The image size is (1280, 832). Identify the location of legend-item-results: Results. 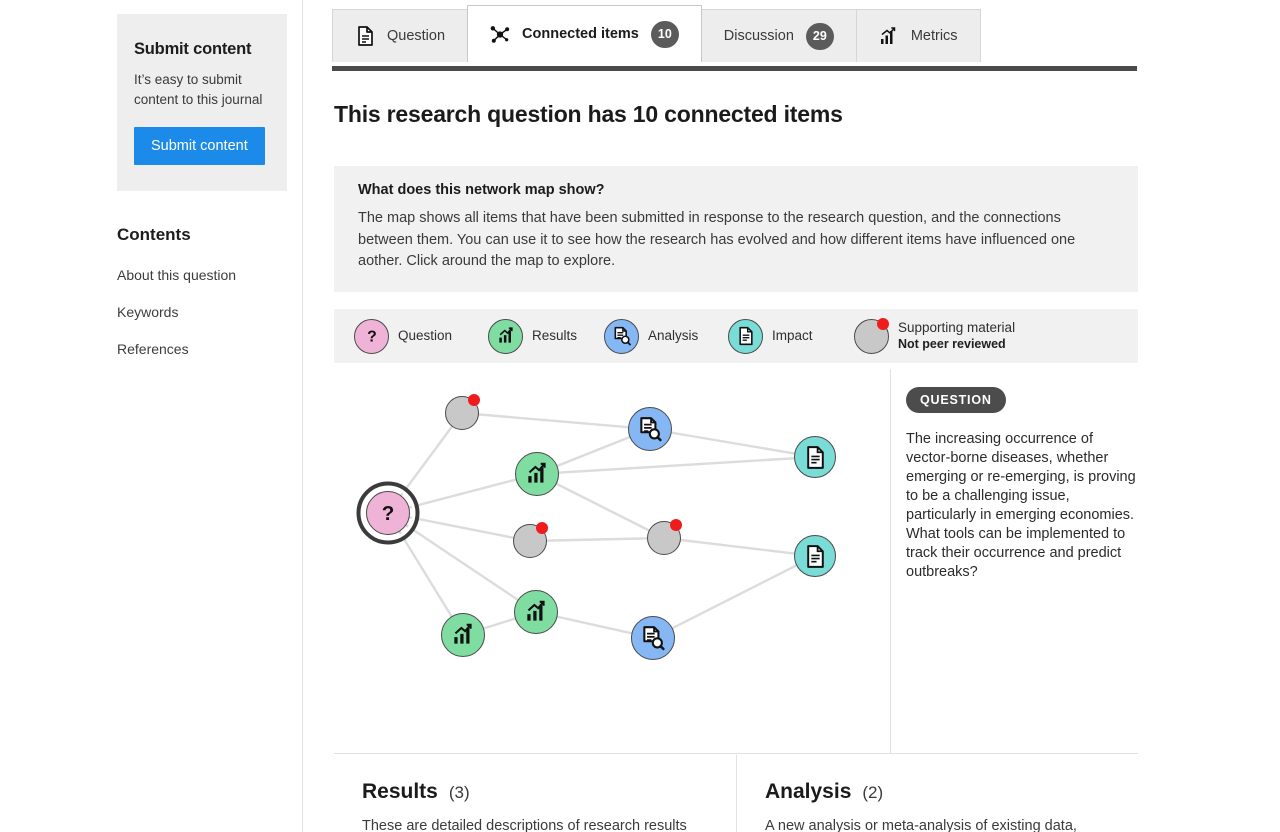
(533, 336).